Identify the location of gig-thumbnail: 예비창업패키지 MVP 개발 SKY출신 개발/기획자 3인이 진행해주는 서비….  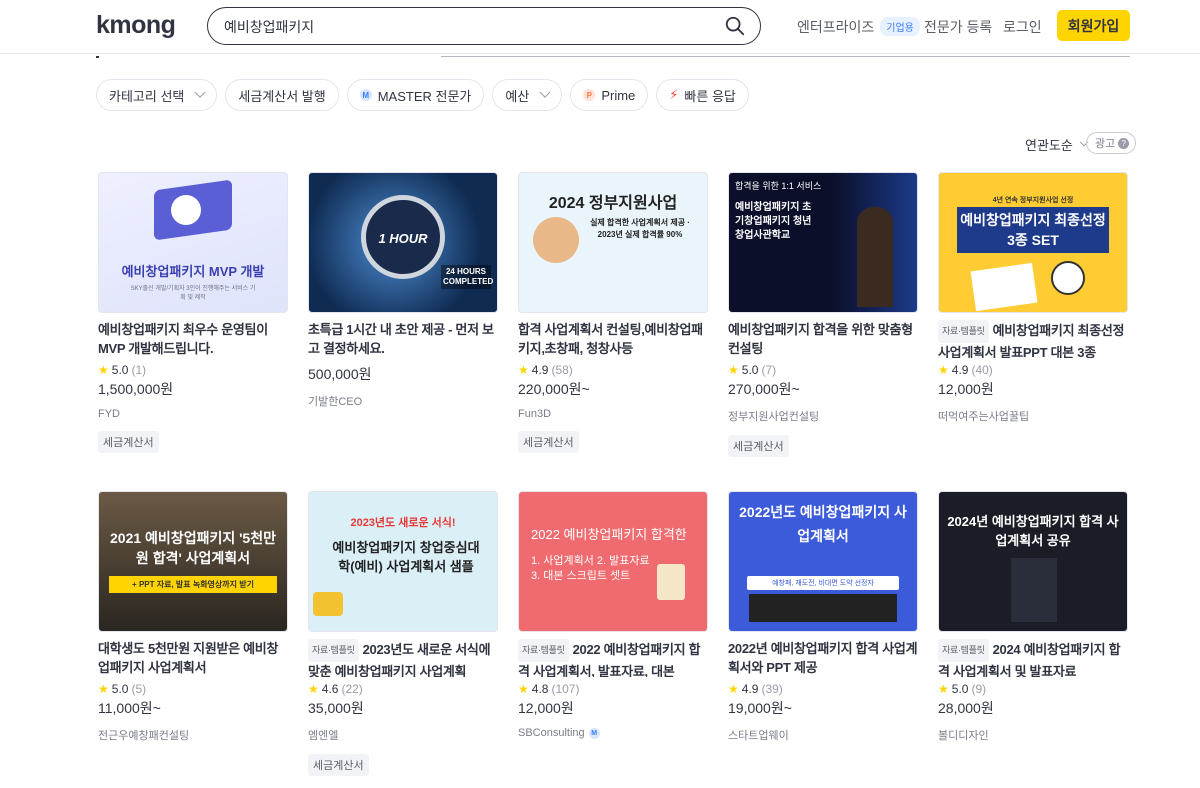
(193, 242).